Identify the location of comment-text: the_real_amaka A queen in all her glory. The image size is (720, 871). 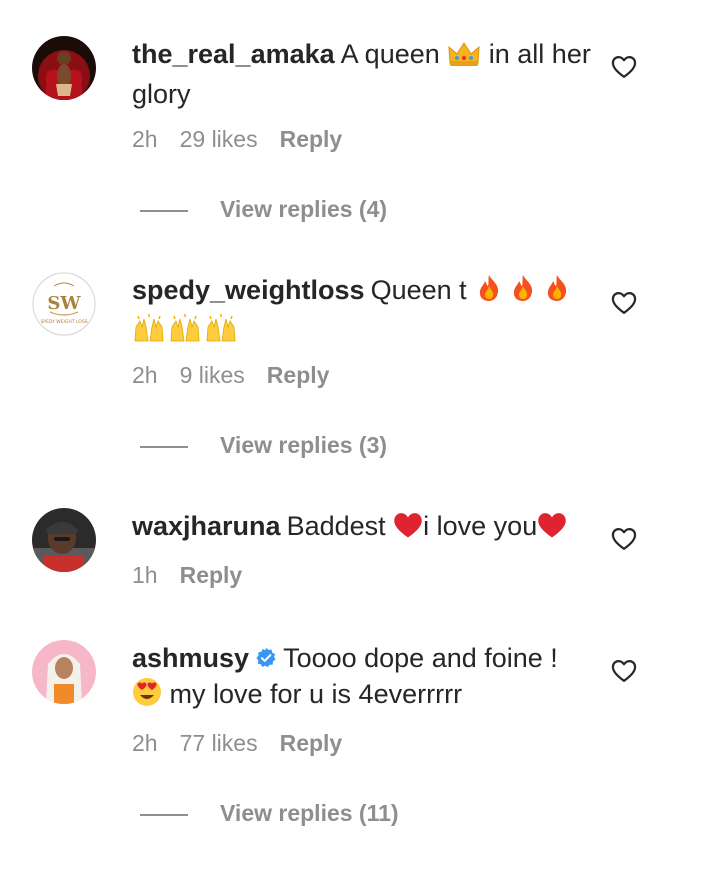
(361, 74).